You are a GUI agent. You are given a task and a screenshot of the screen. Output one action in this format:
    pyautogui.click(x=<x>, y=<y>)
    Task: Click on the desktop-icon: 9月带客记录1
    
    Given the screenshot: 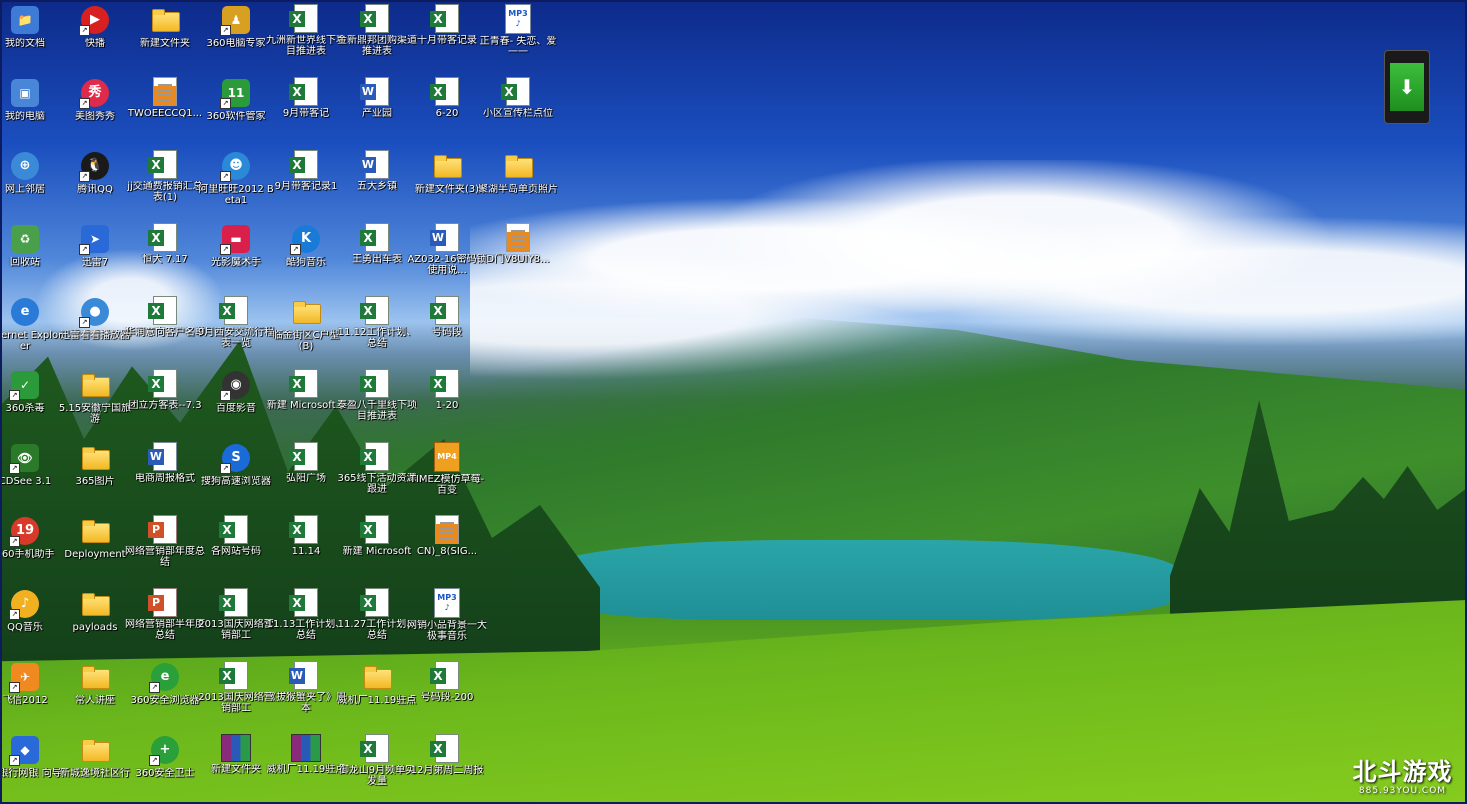 What is the action you would take?
    pyautogui.click(x=306, y=184)
    